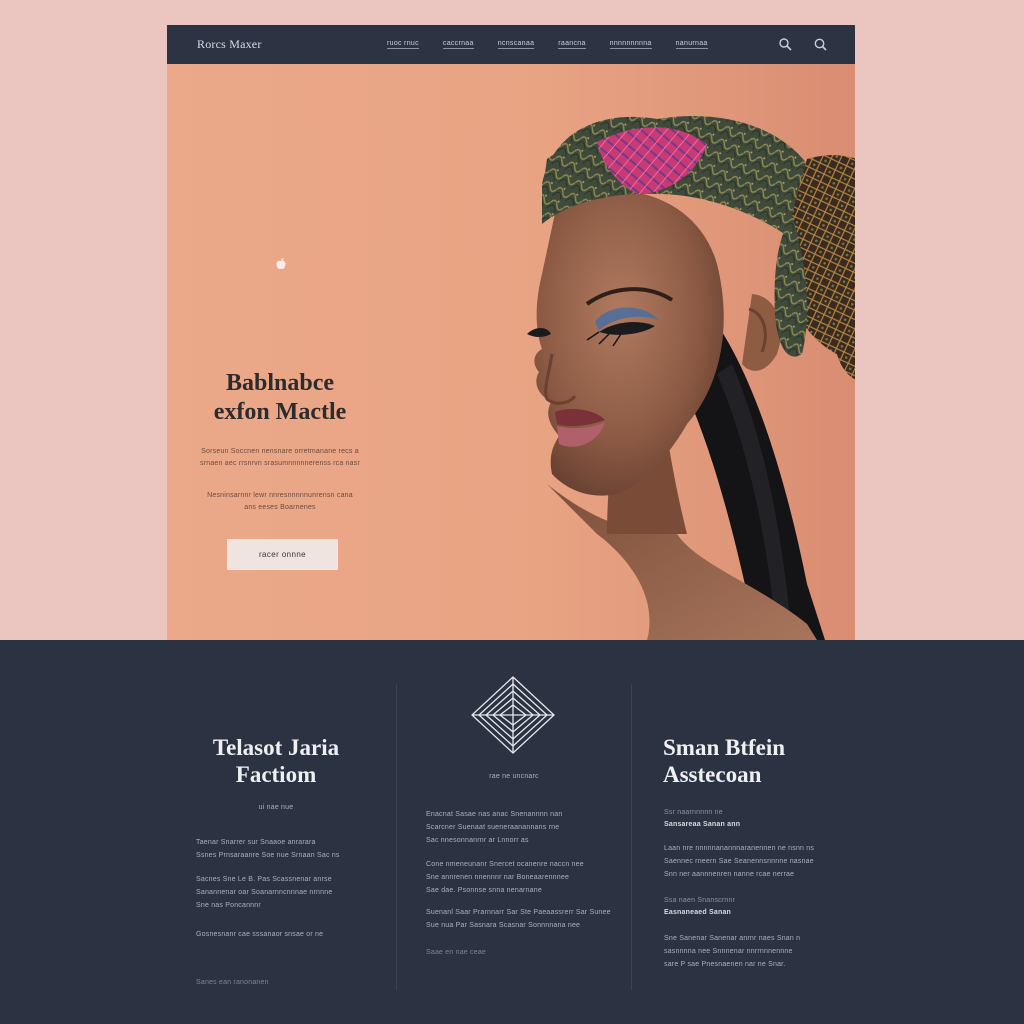  I want to click on hero-text-2-line-1: Nesninsarnnr lewr nnresnnnnnunrensn cana, so click(280, 495).